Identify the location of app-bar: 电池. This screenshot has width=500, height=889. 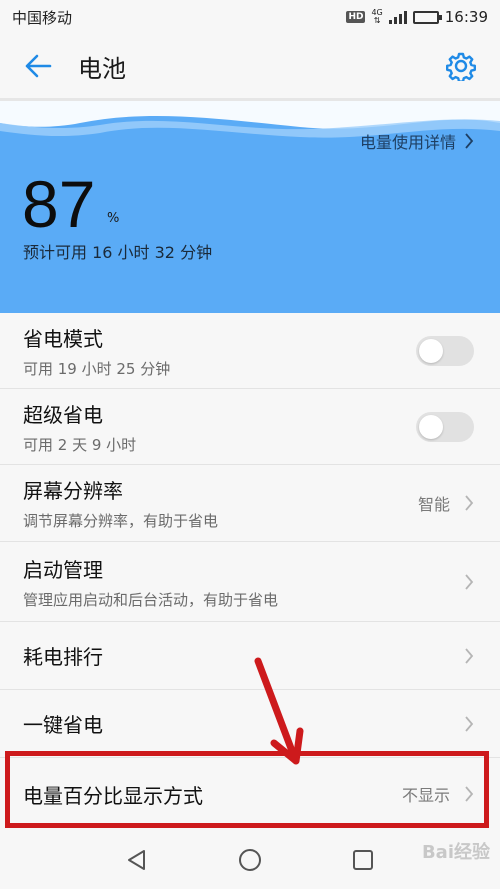
(250, 66).